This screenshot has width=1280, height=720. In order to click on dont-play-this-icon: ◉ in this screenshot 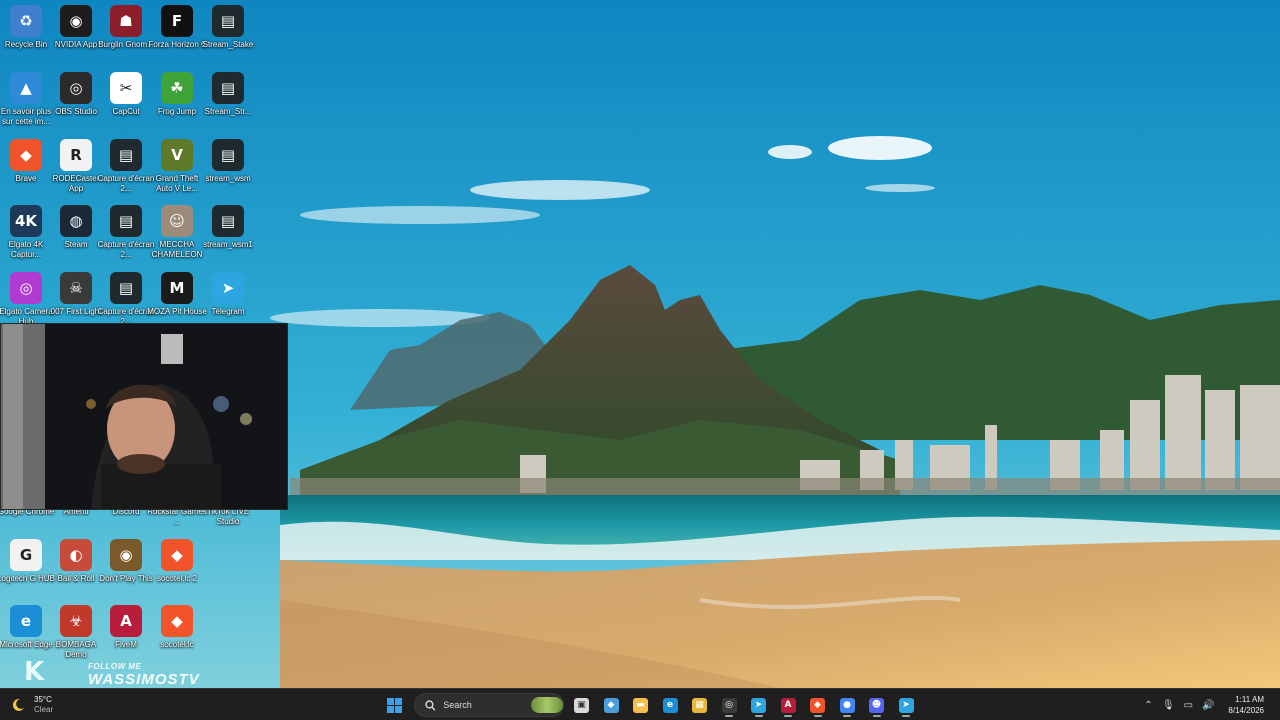, I will do `click(126, 555)`.